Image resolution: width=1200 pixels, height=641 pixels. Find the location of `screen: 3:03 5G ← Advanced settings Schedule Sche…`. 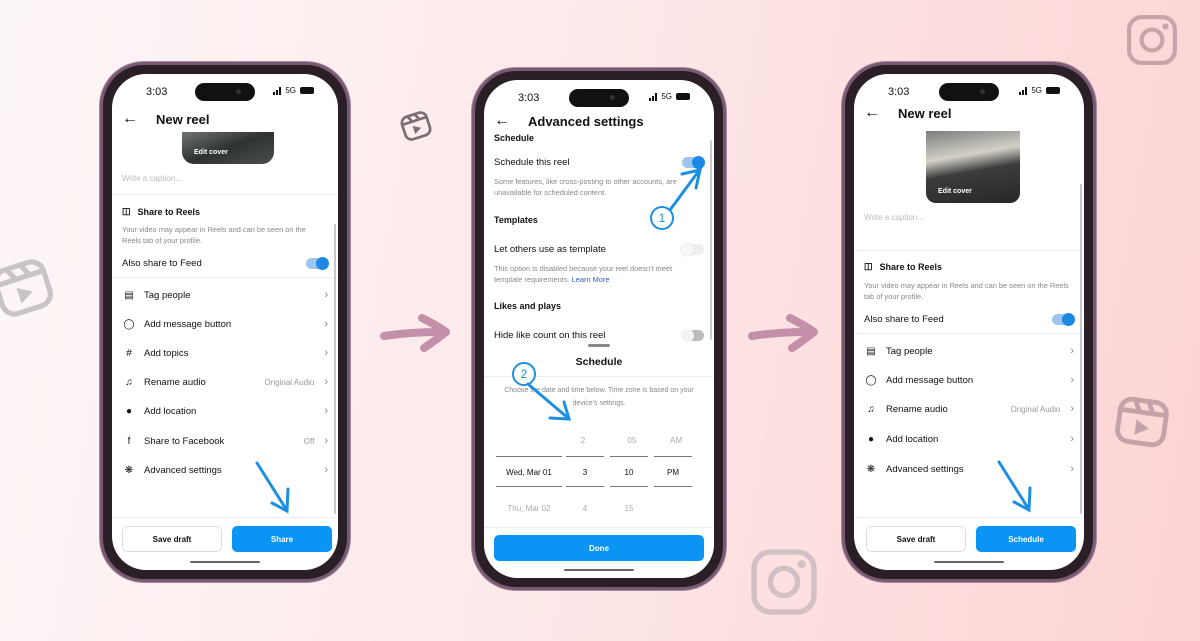

screen: 3:03 5G ← Advanced settings Schedule Sche… is located at coordinates (599, 329).